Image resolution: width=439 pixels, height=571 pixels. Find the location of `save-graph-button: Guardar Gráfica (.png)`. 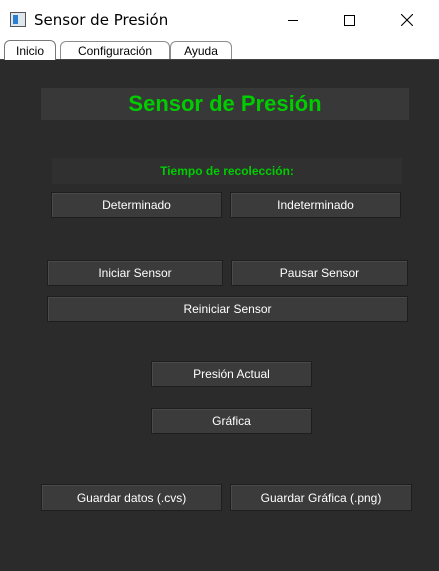

save-graph-button: Guardar Gráfica (.png) is located at coordinates (321, 497).